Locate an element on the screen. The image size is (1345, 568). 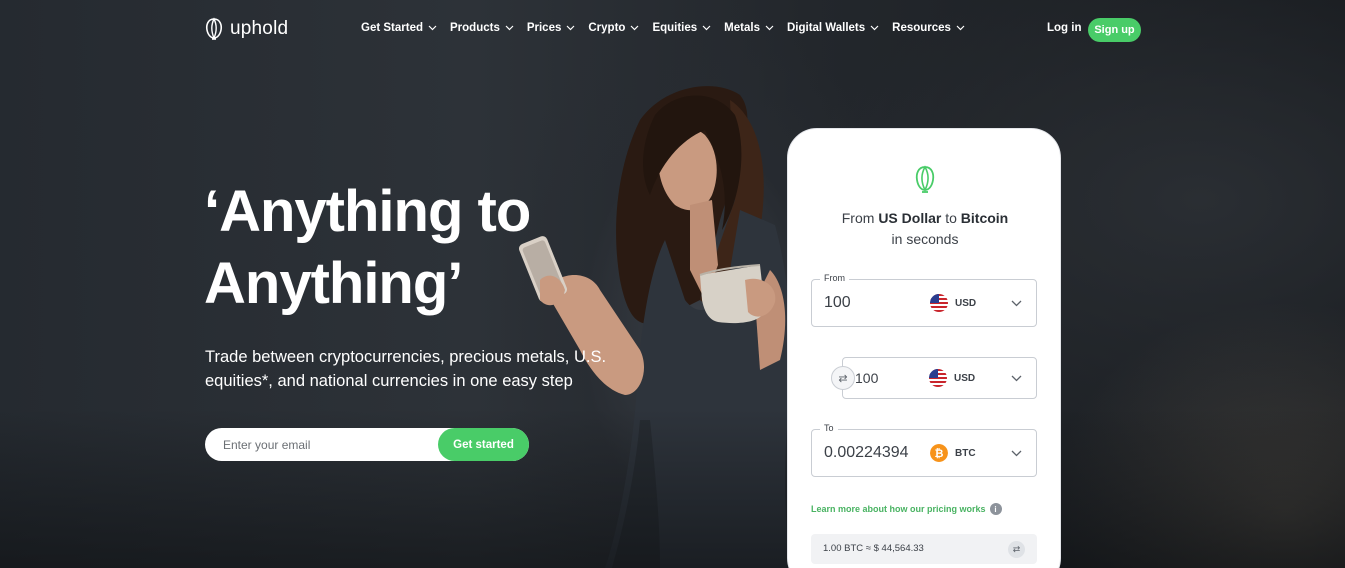
info-icon: i is located at coordinates (995, 509).